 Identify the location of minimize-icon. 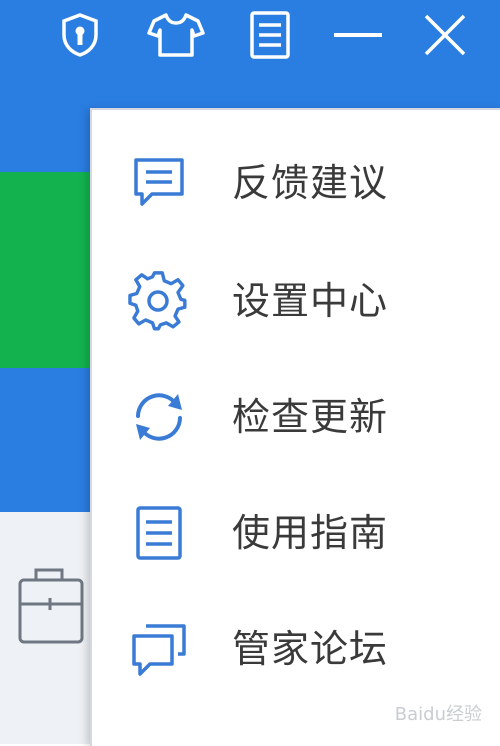
(358, 35).